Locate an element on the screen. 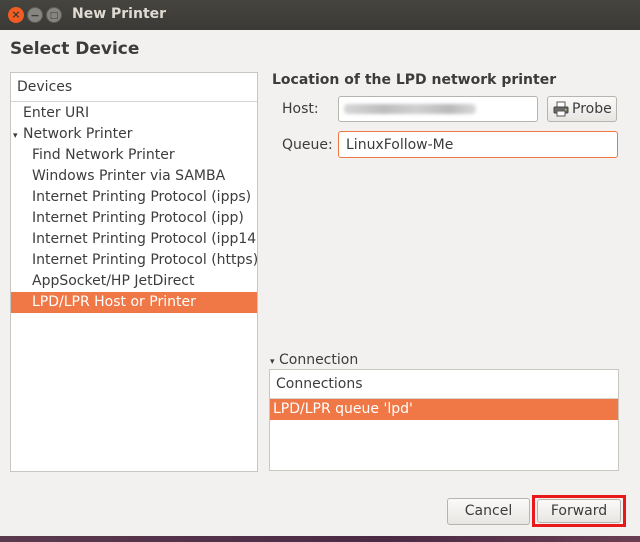 The image size is (640, 542). host-label: Host: is located at coordinates (300, 109).